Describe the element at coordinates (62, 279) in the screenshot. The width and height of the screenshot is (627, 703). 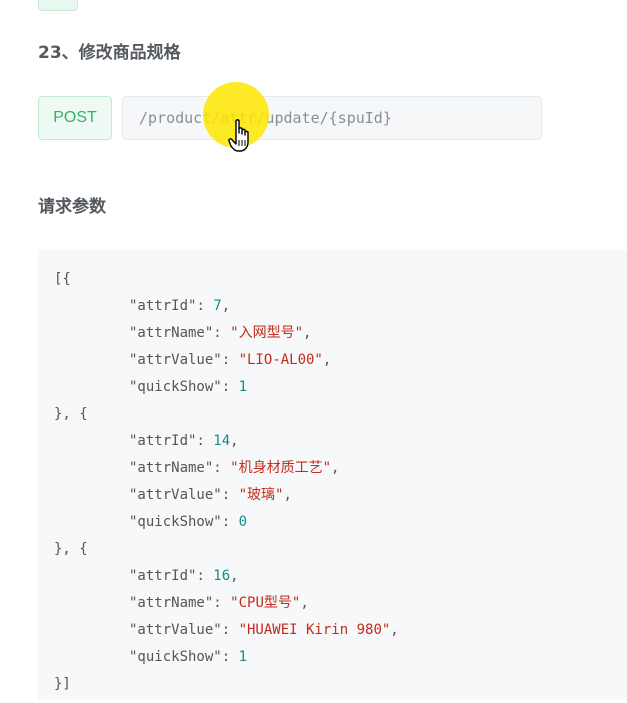
I see `code-open-bracket: [{` at that location.